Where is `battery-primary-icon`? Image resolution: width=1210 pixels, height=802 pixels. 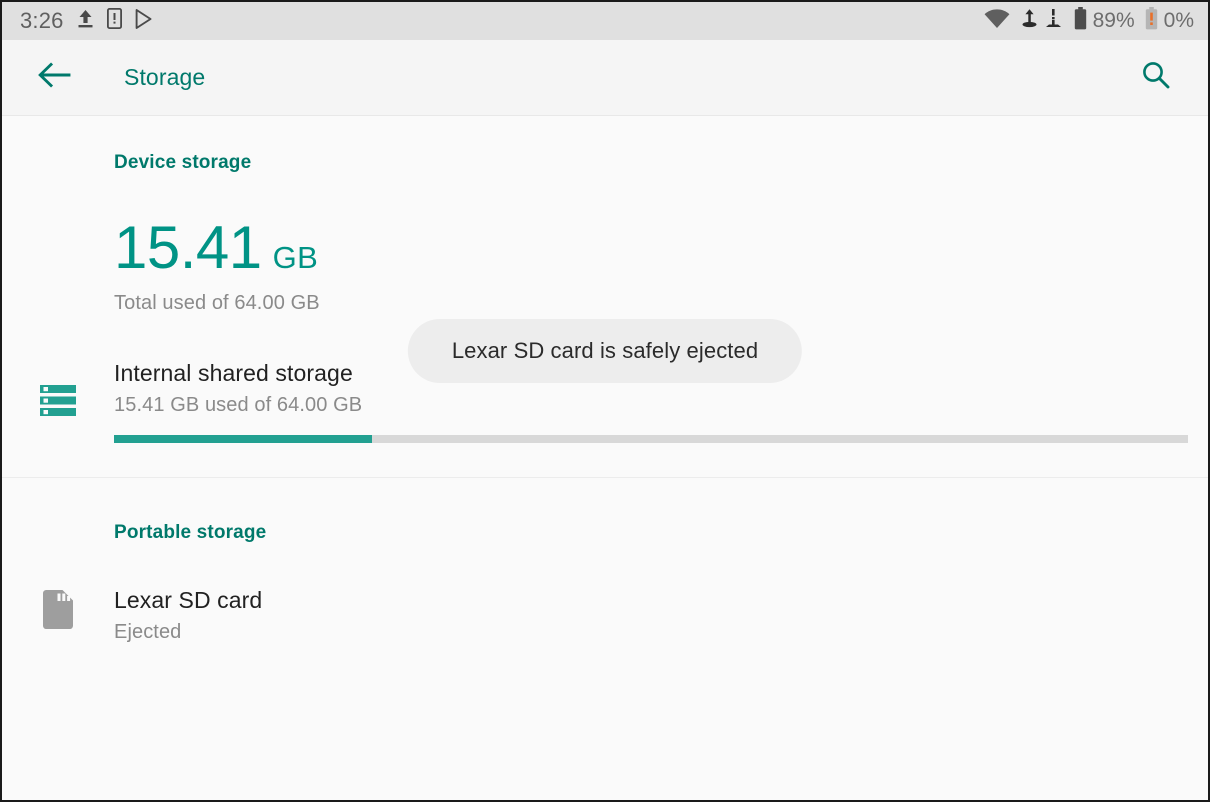
battery-primary-icon is located at coordinates (1080, 21).